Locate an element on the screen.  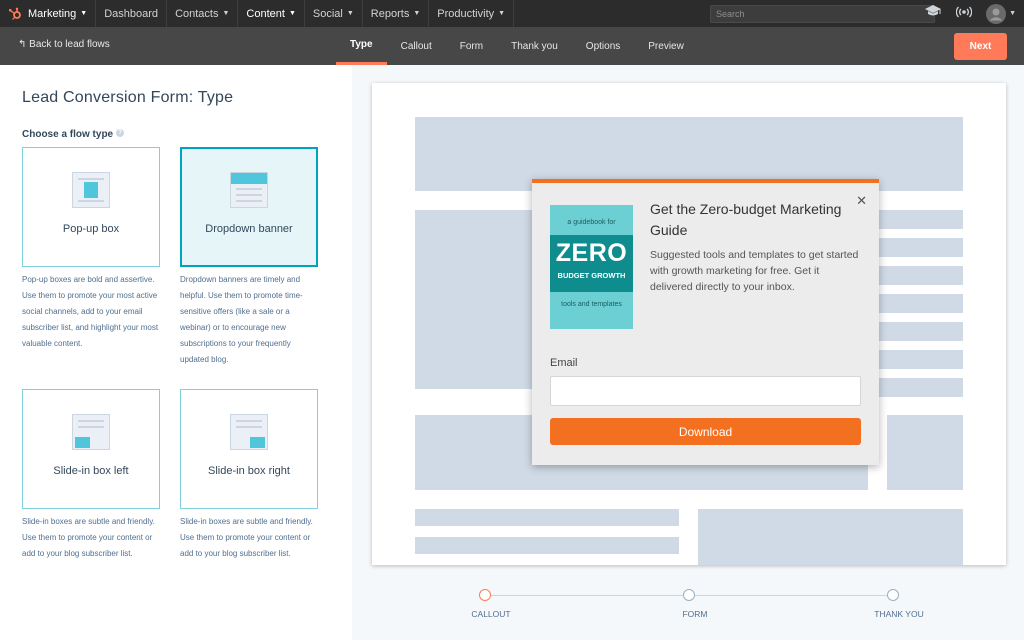
nav-right-icons: ▼ is located at coordinates (970, 13).